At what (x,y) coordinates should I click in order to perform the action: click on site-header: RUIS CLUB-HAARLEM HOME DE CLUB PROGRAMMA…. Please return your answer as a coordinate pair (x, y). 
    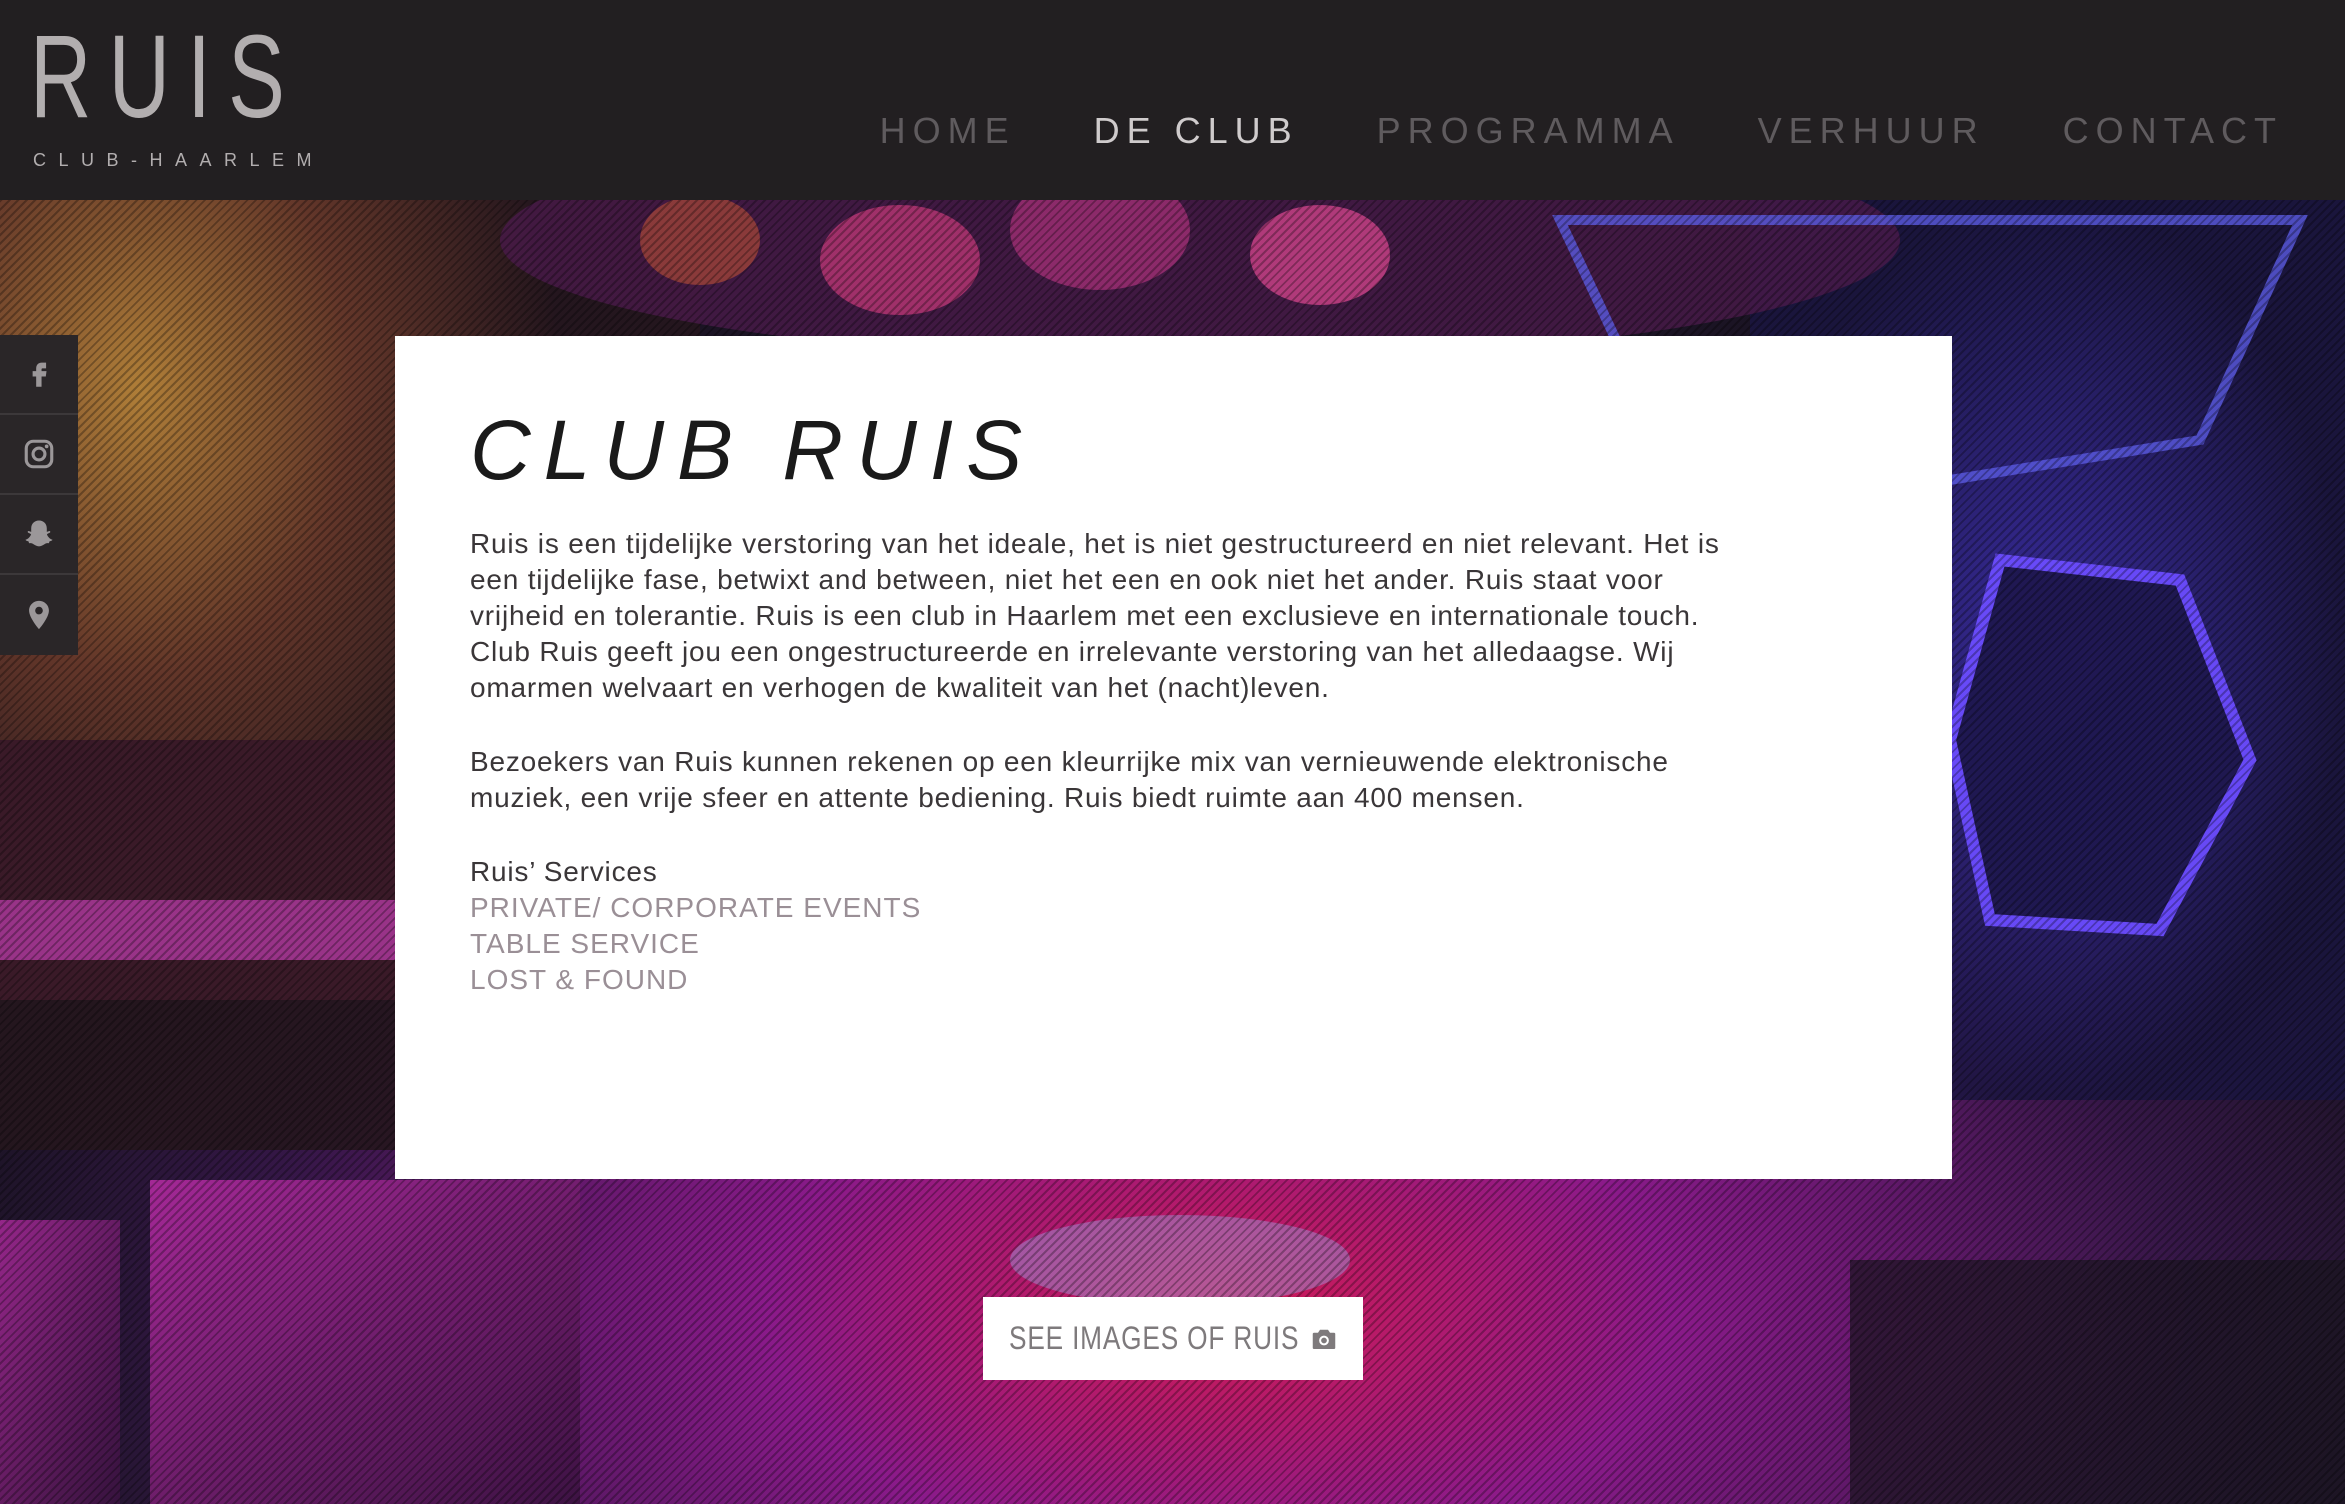
    Looking at the image, I should click on (1172, 100).